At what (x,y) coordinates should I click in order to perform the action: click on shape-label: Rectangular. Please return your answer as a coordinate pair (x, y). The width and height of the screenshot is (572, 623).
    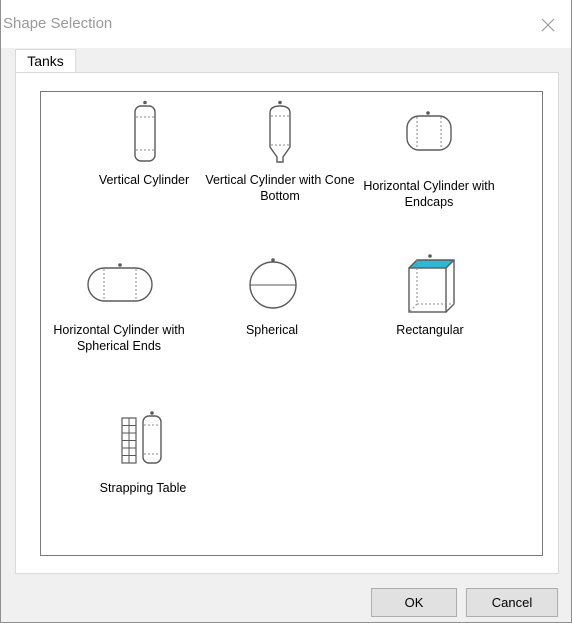
    Looking at the image, I should click on (430, 330).